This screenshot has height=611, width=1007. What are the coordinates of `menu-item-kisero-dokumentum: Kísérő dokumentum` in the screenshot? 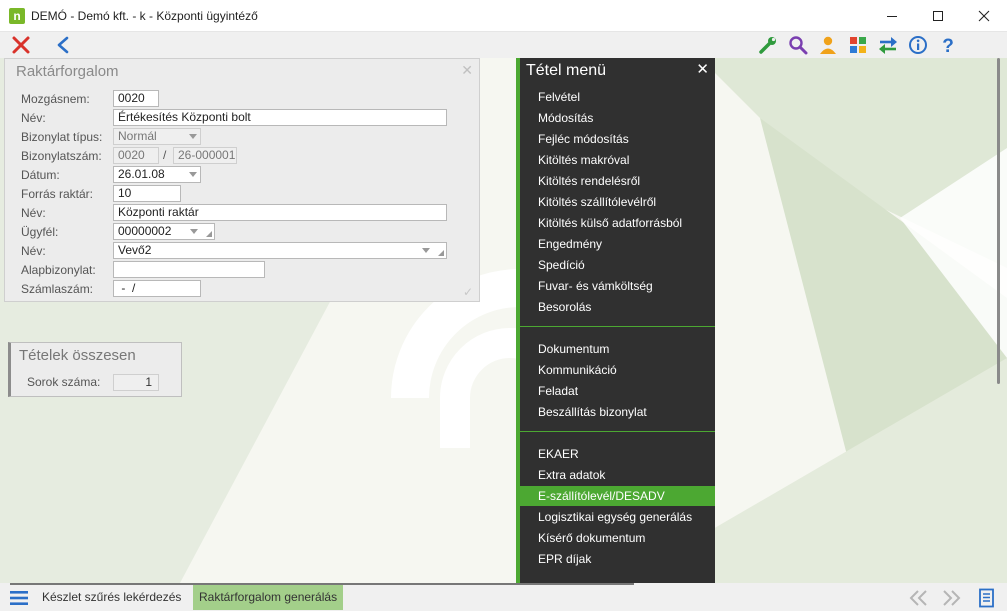 It's located at (617, 538).